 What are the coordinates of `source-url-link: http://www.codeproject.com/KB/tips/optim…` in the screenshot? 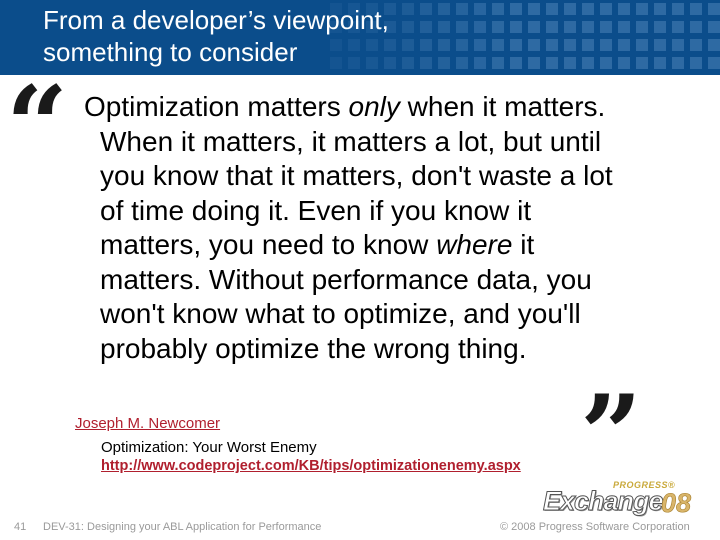 It's located at (311, 466).